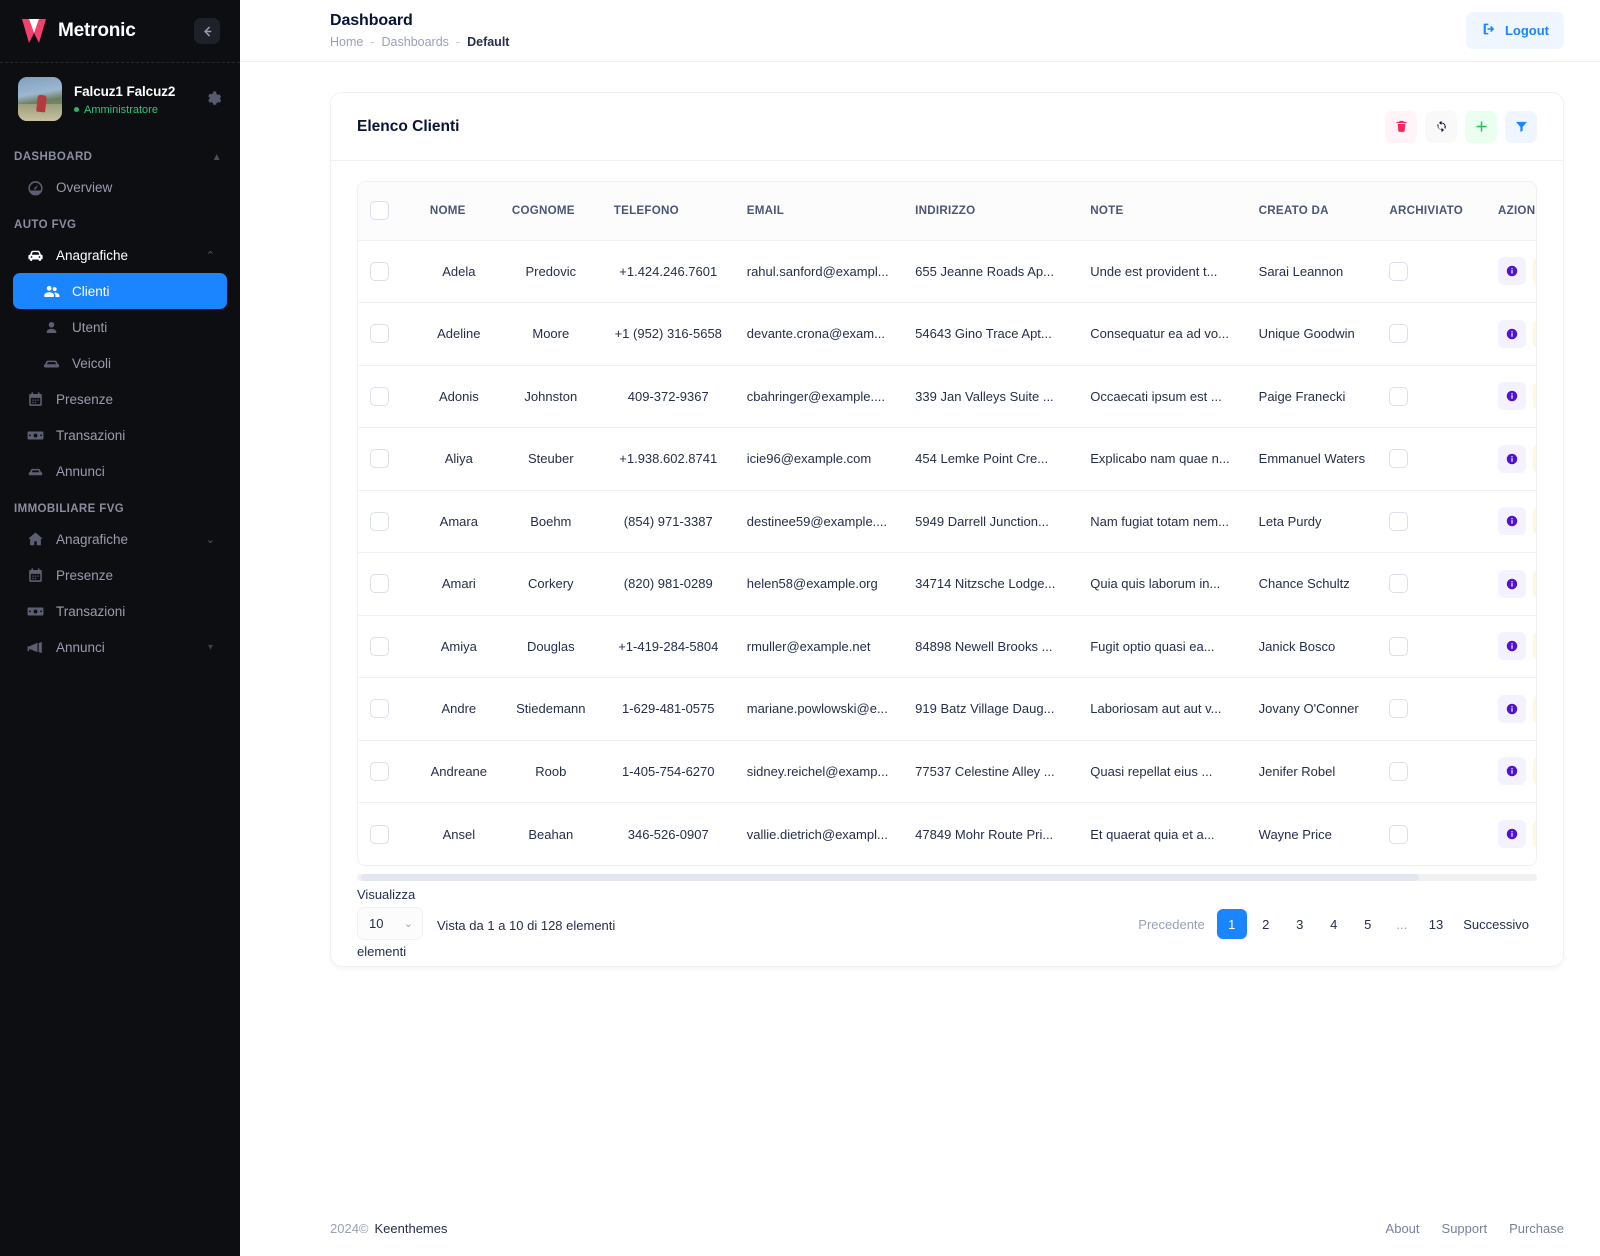 The height and width of the screenshot is (1256, 1600). Describe the element at coordinates (35, 435) in the screenshot. I see `banknote-icon` at that location.